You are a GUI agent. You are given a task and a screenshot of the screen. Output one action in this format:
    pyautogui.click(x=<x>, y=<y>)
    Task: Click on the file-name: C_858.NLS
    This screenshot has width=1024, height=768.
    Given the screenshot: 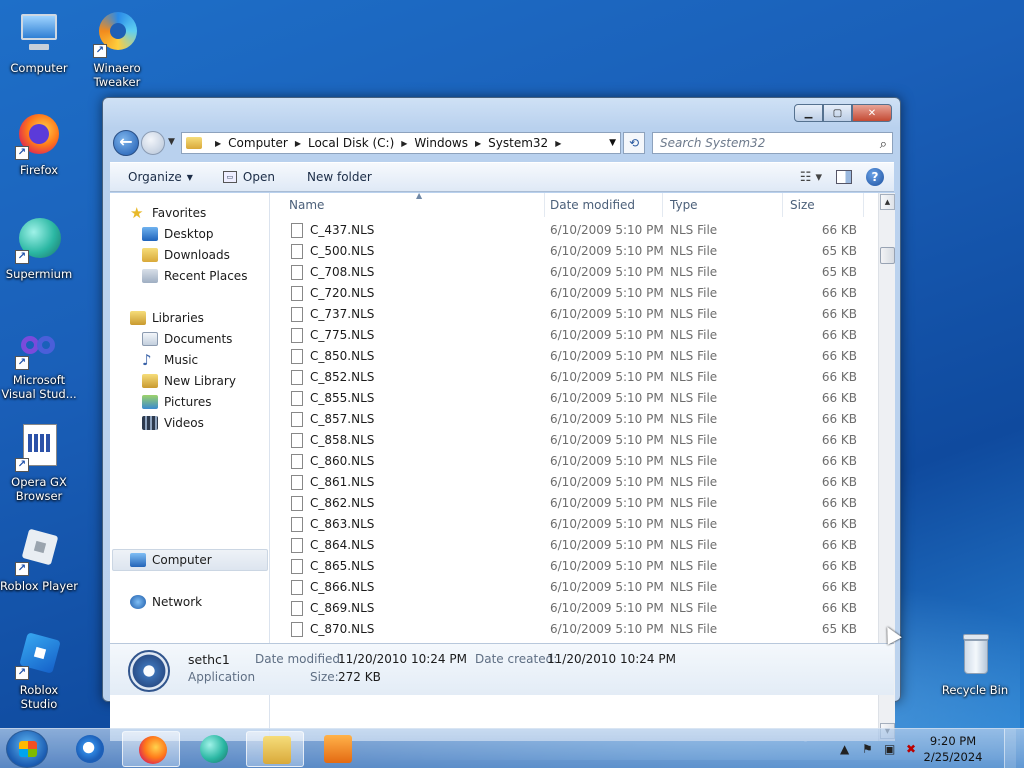 What is the action you would take?
    pyautogui.click(x=342, y=440)
    